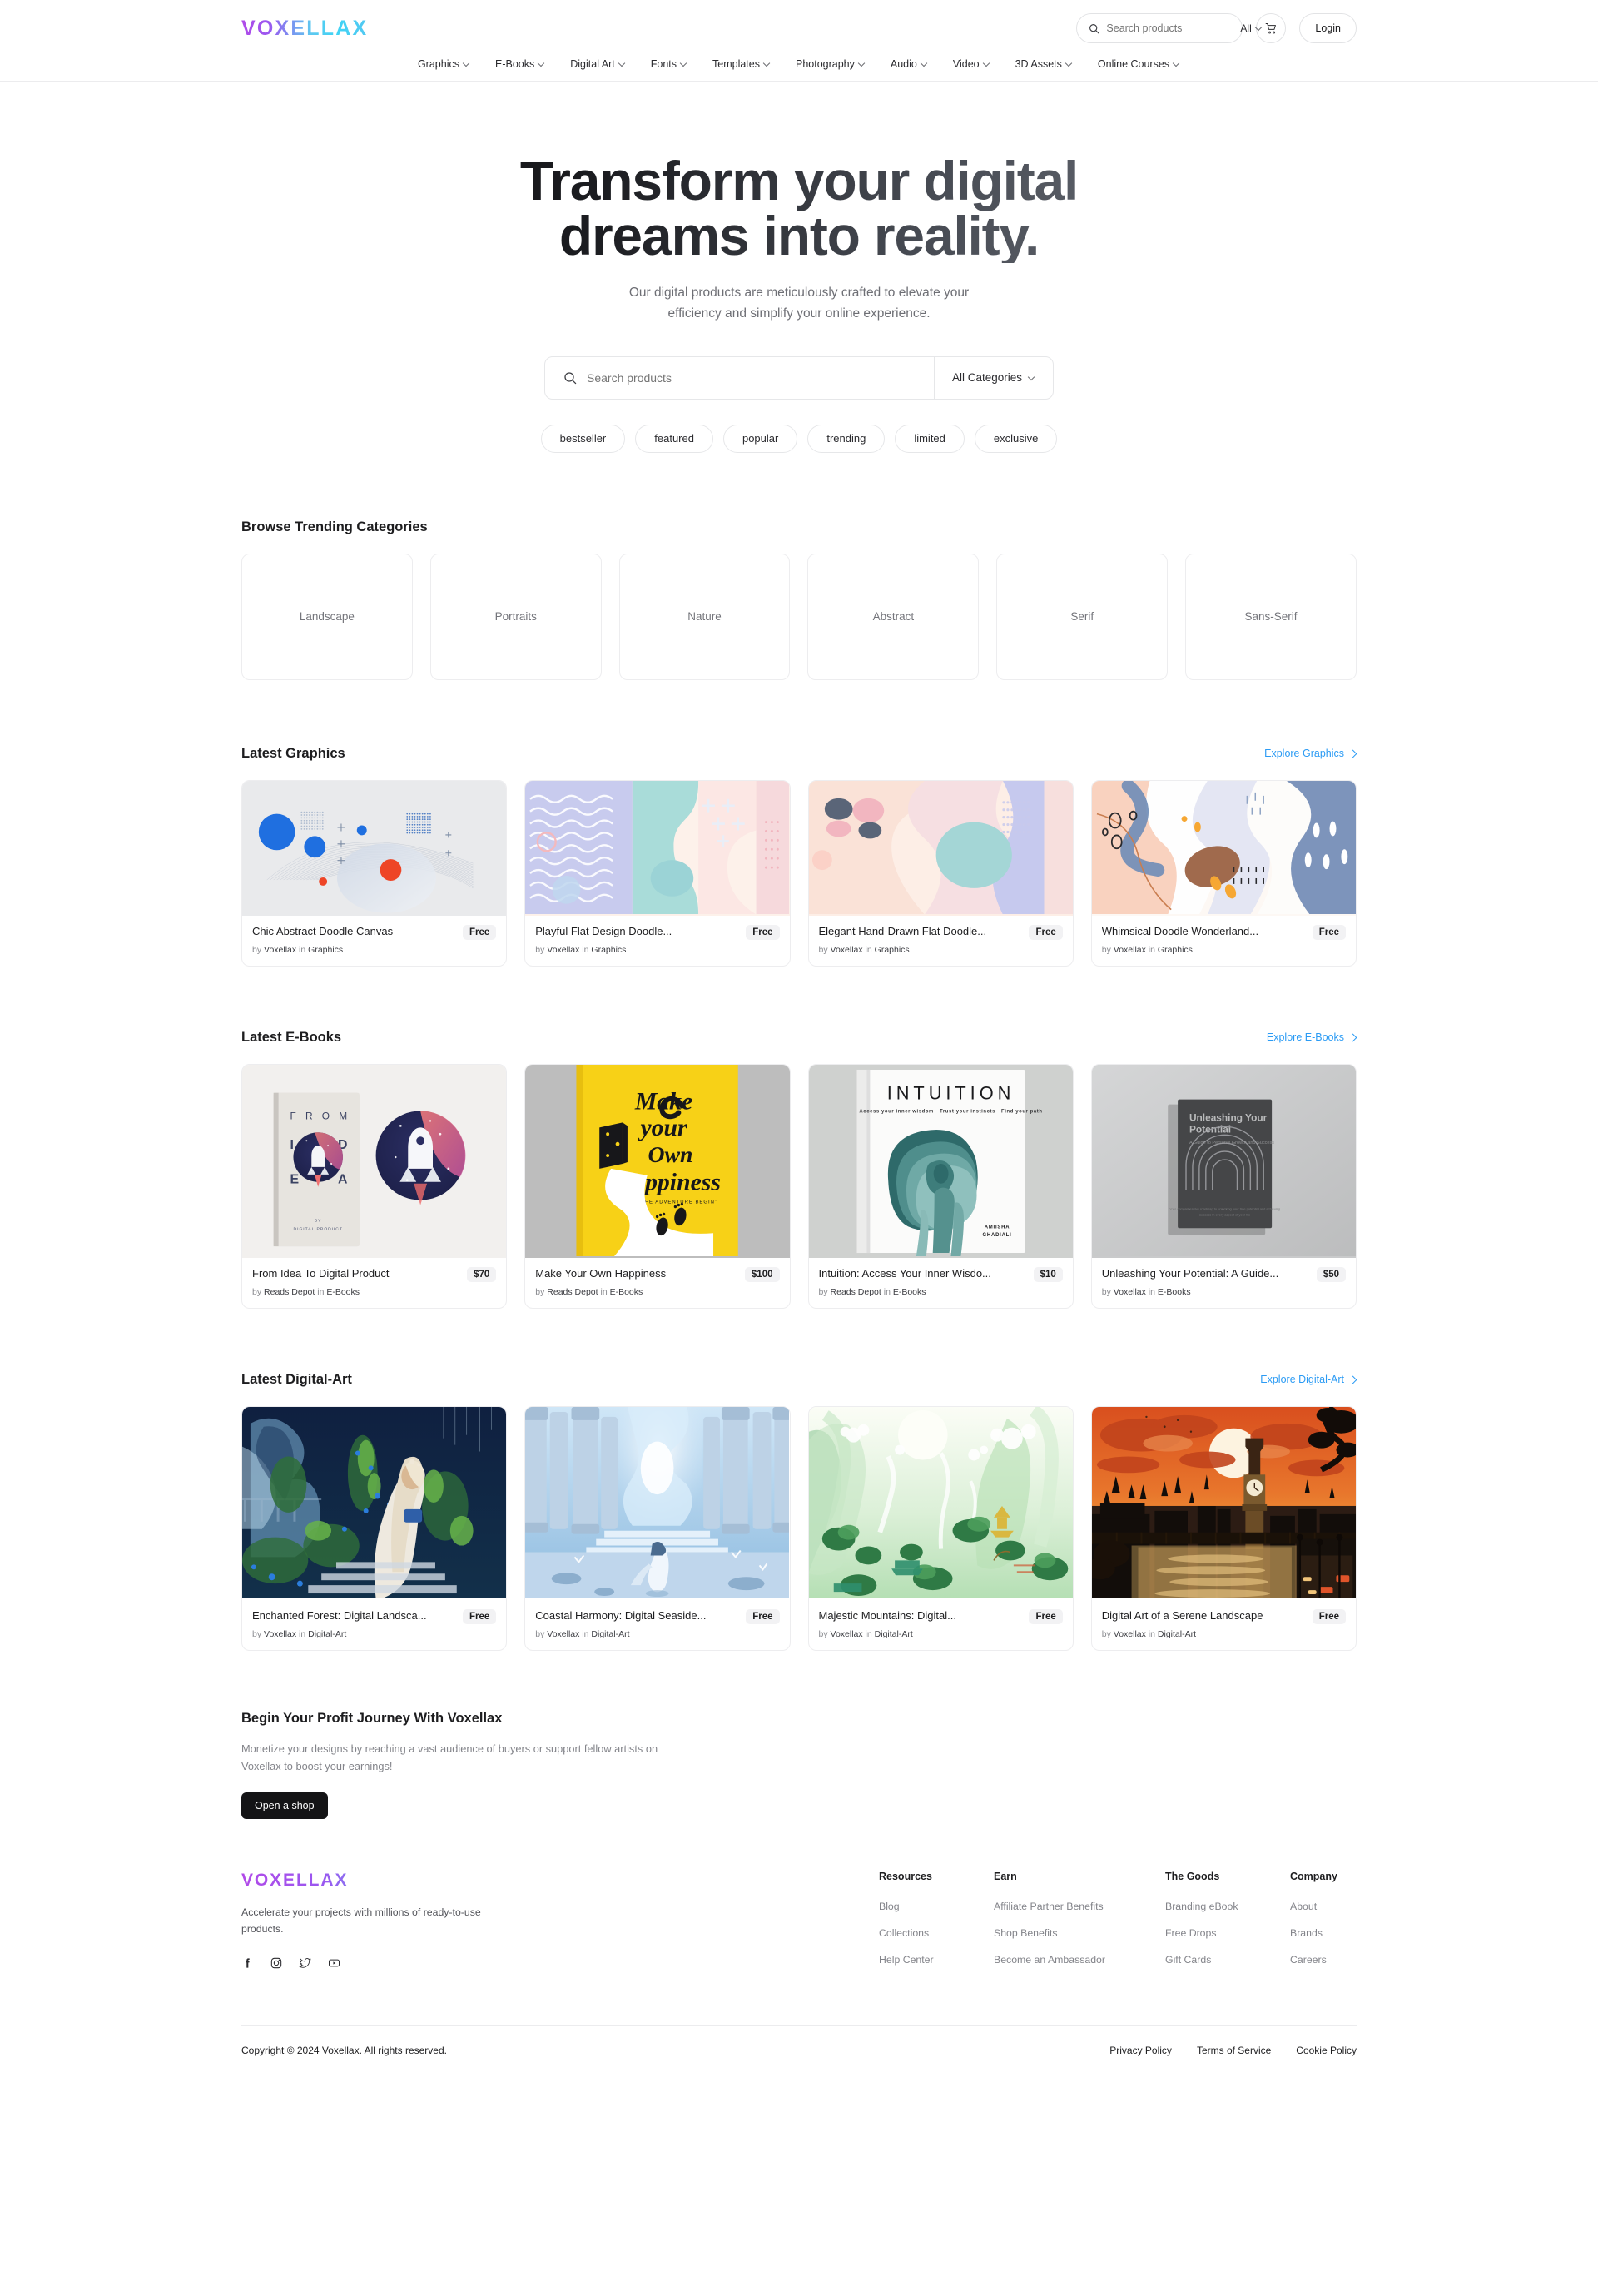 The image size is (1598, 2296). Describe the element at coordinates (583, 439) in the screenshot. I see `tag-bestseller: bestseller` at that location.